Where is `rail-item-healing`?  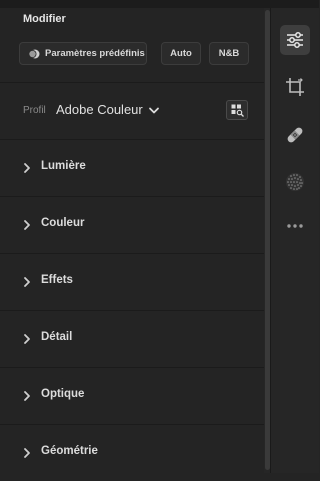 rail-item-healing is located at coordinates (295, 135).